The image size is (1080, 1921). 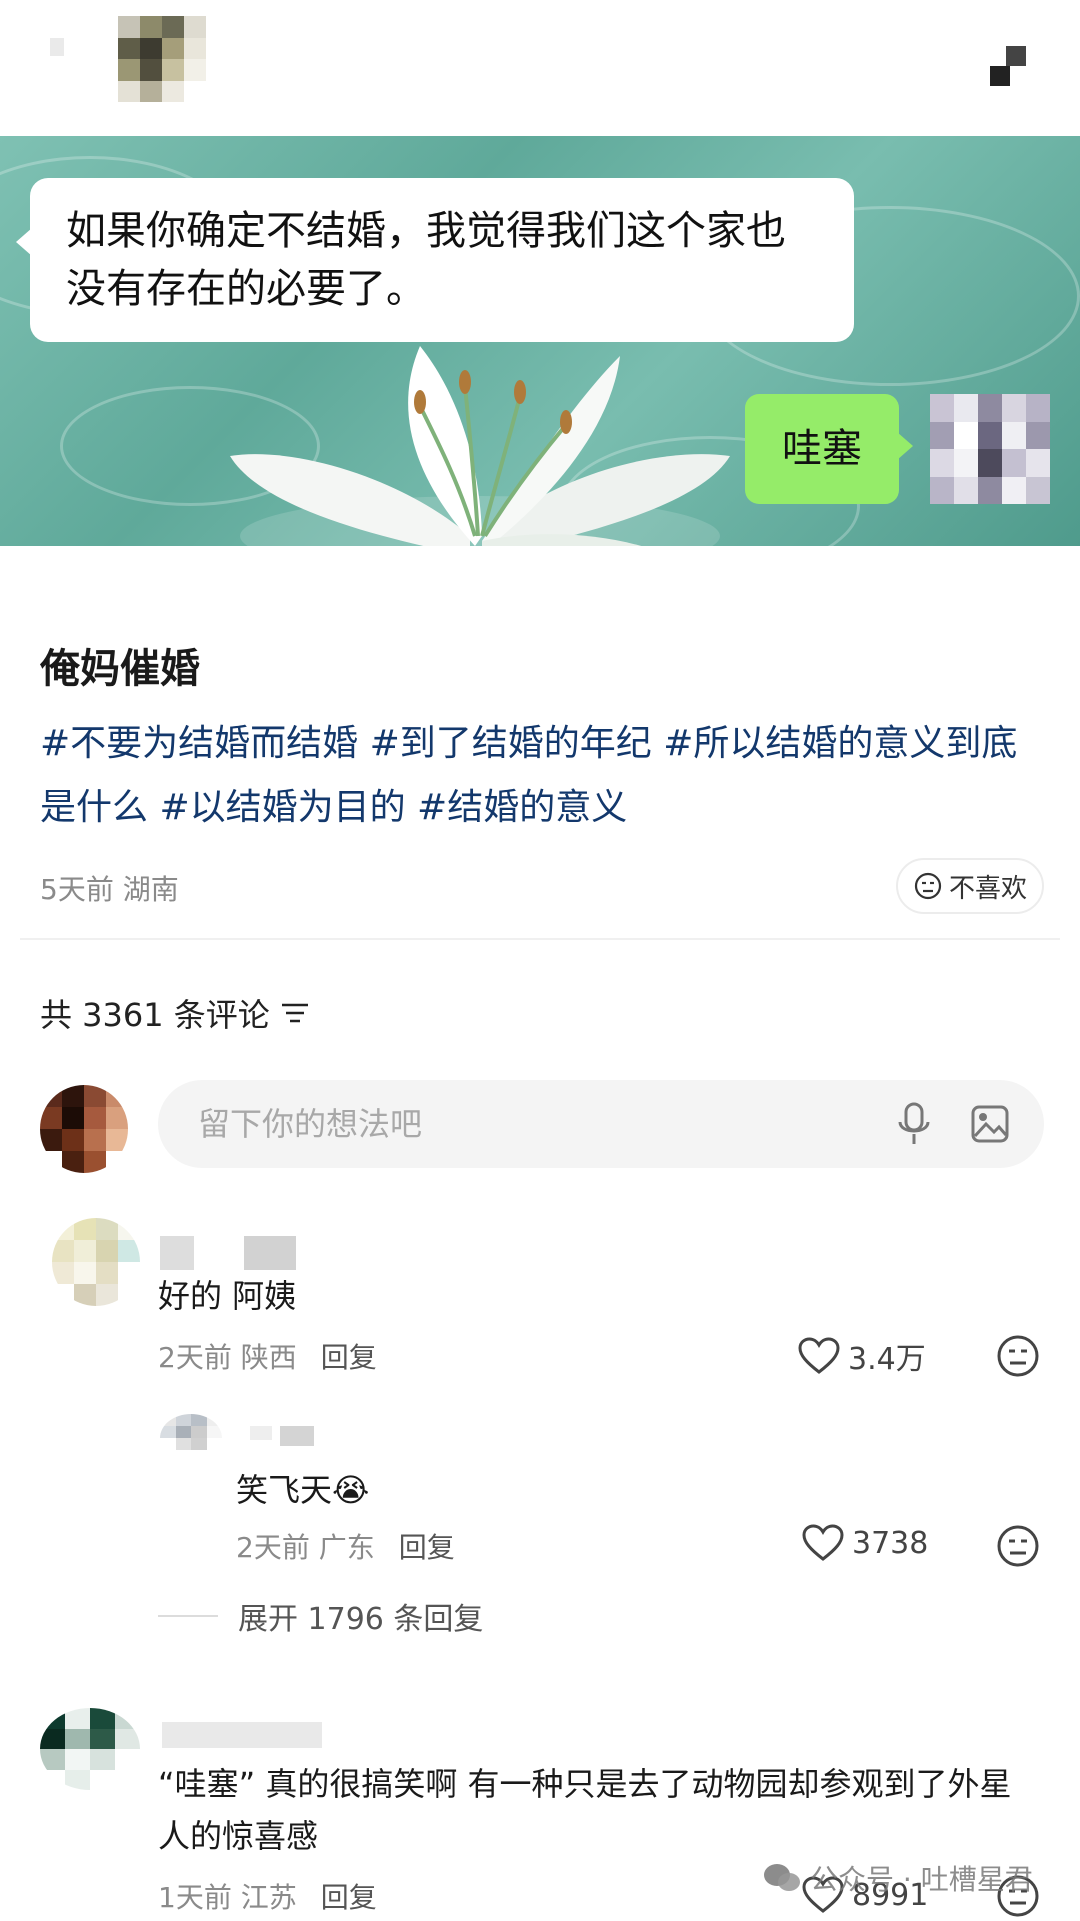 I want to click on top-bar, so click(x=540, y=68).